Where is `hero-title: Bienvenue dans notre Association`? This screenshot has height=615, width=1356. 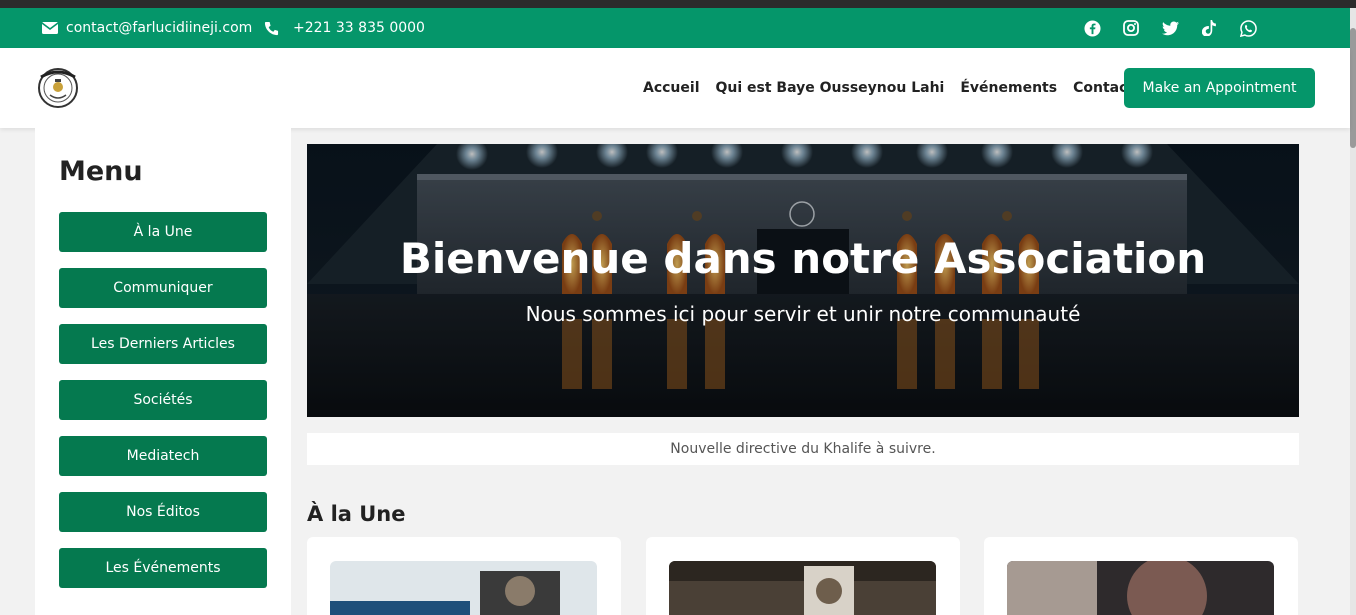
hero-title: Bienvenue dans notre Association is located at coordinates (803, 258).